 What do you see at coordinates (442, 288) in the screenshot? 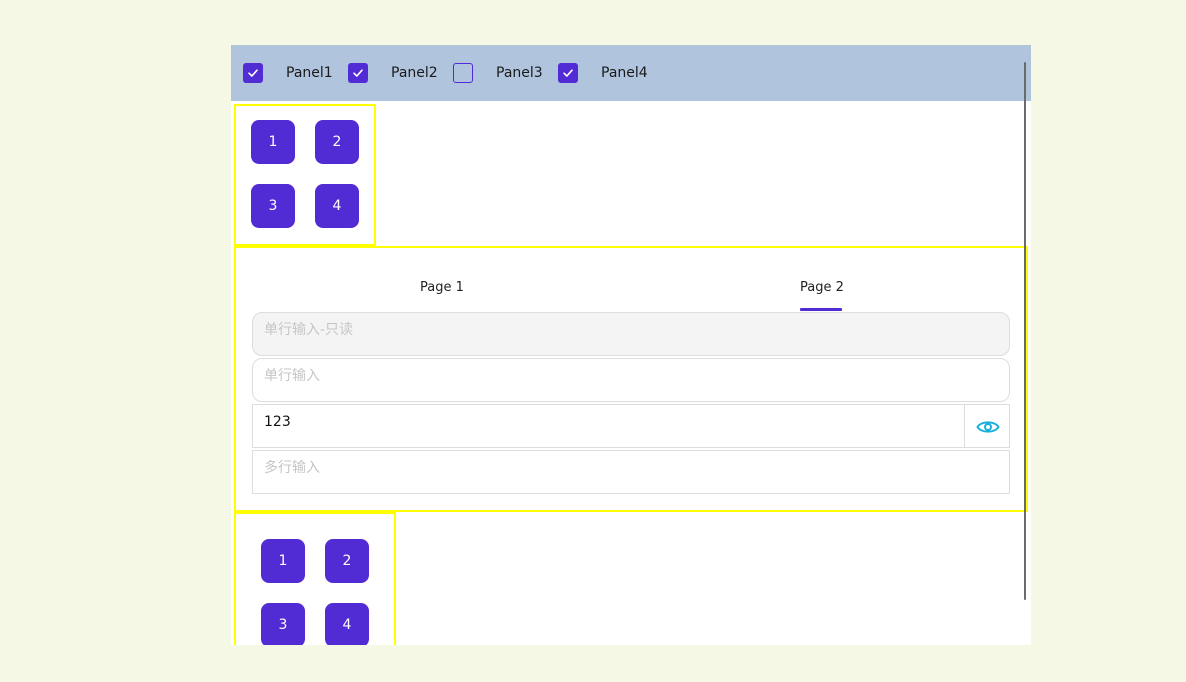
I see `tab-page-1: Page 1` at bounding box center [442, 288].